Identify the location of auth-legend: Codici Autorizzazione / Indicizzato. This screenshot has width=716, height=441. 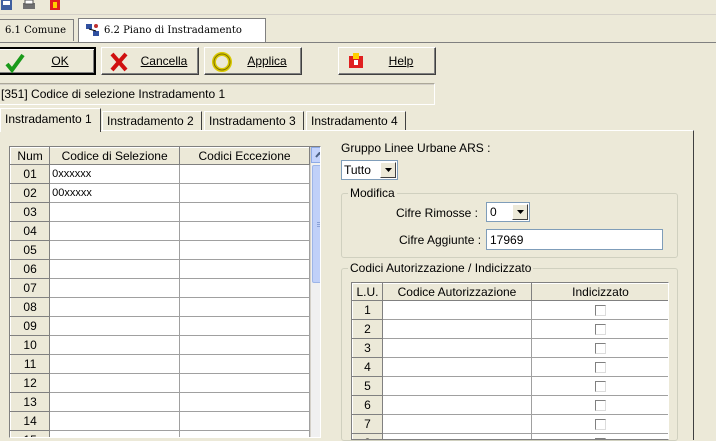
(441, 268).